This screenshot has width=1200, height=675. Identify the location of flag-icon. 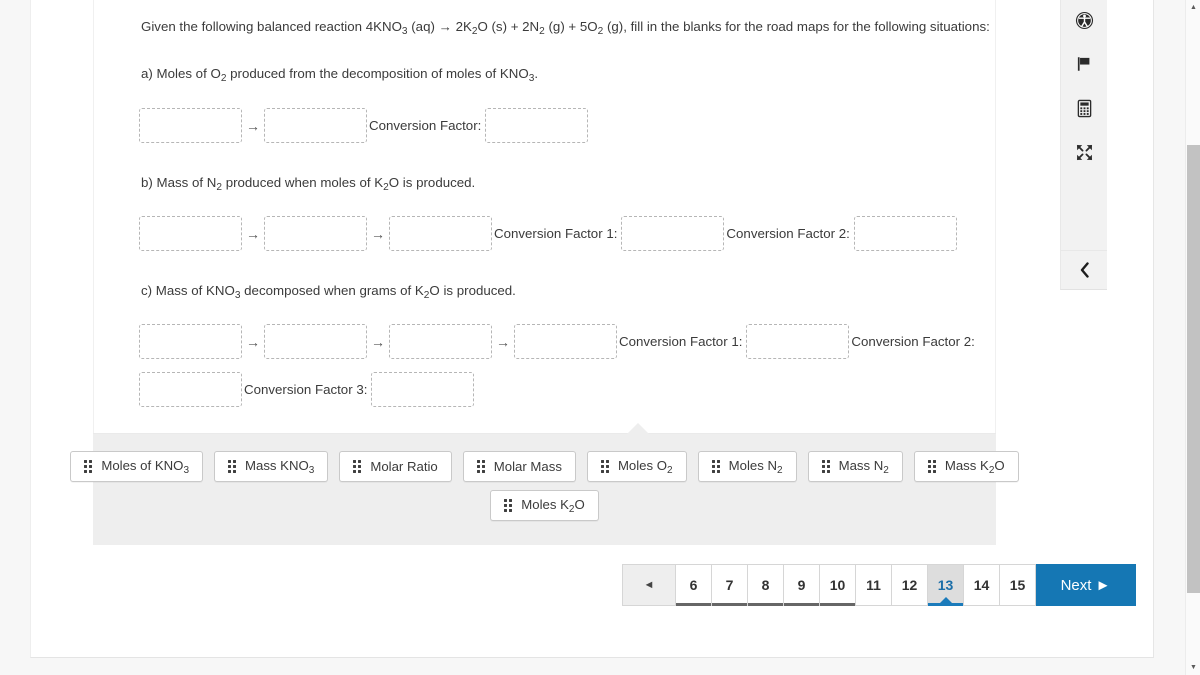
(1084, 64).